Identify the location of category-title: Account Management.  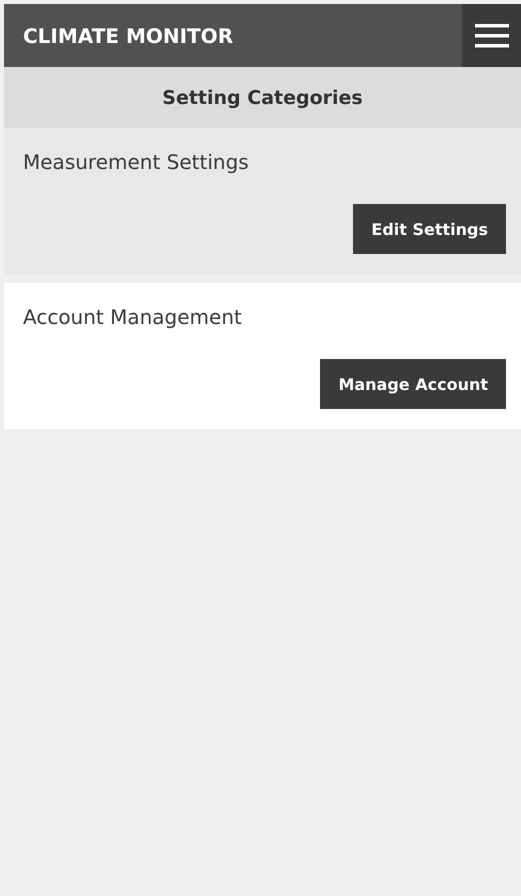
(133, 317).